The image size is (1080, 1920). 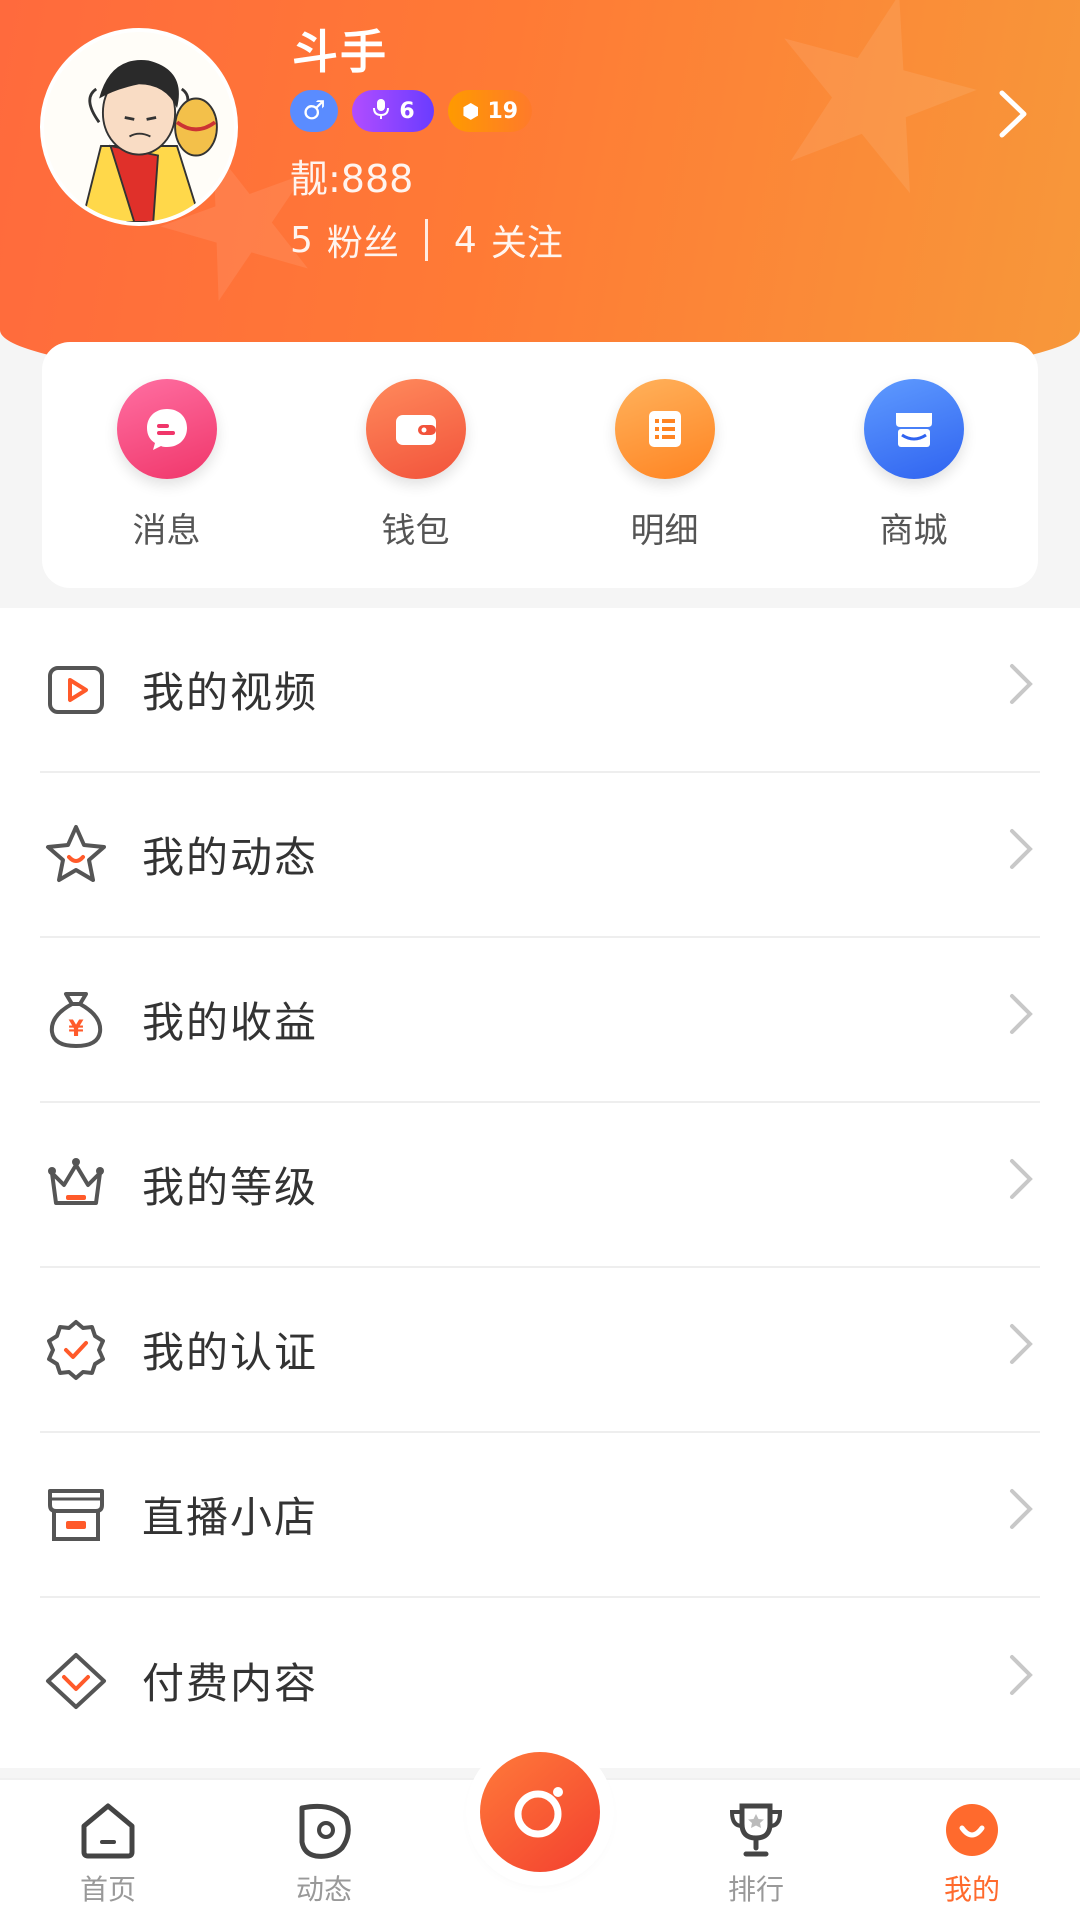 I want to click on menu-item-my-level: 我的等级, so click(x=540, y=1185).